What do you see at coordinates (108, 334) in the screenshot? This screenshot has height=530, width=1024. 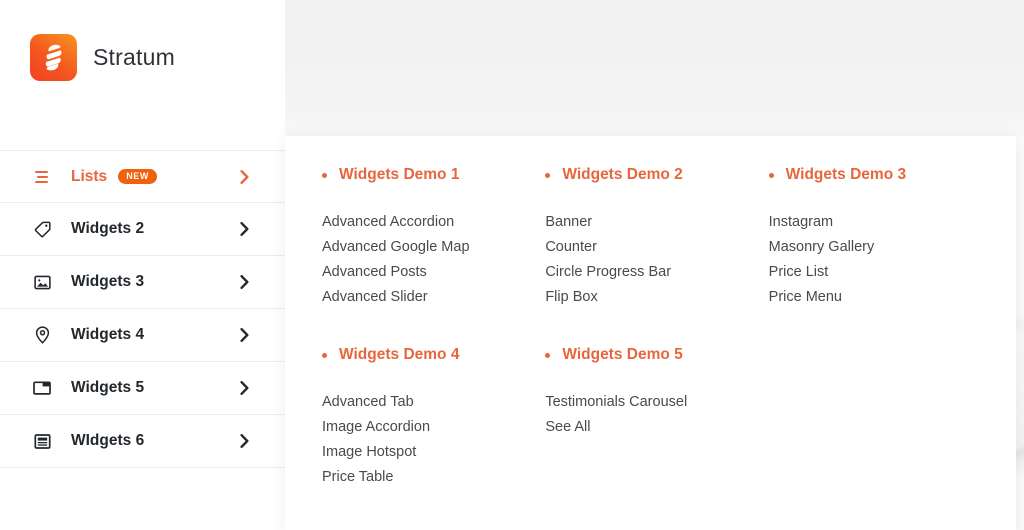 I see `sidebar-item-label: Widgets 4` at bounding box center [108, 334].